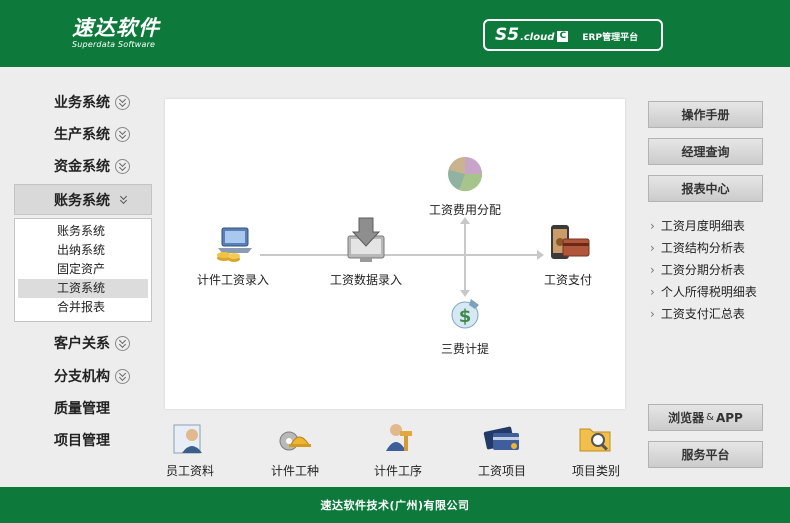 The height and width of the screenshot is (523, 790). I want to click on report-link-monthly: › 工资月度明细表, so click(697, 225).